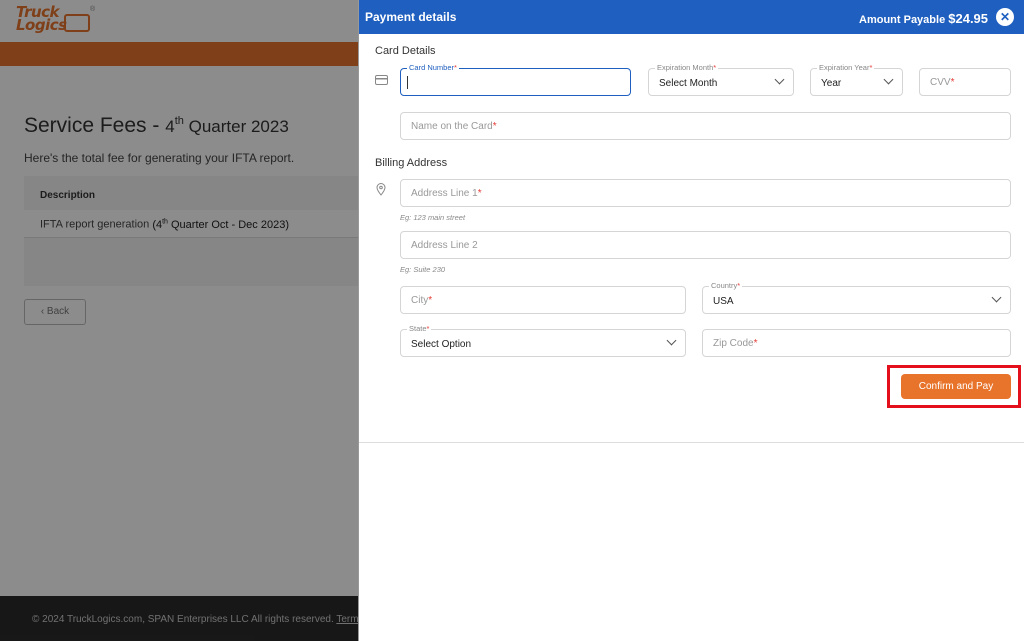  Describe the element at coordinates (691, 442) in the screenshot. I see `divider` at that location.